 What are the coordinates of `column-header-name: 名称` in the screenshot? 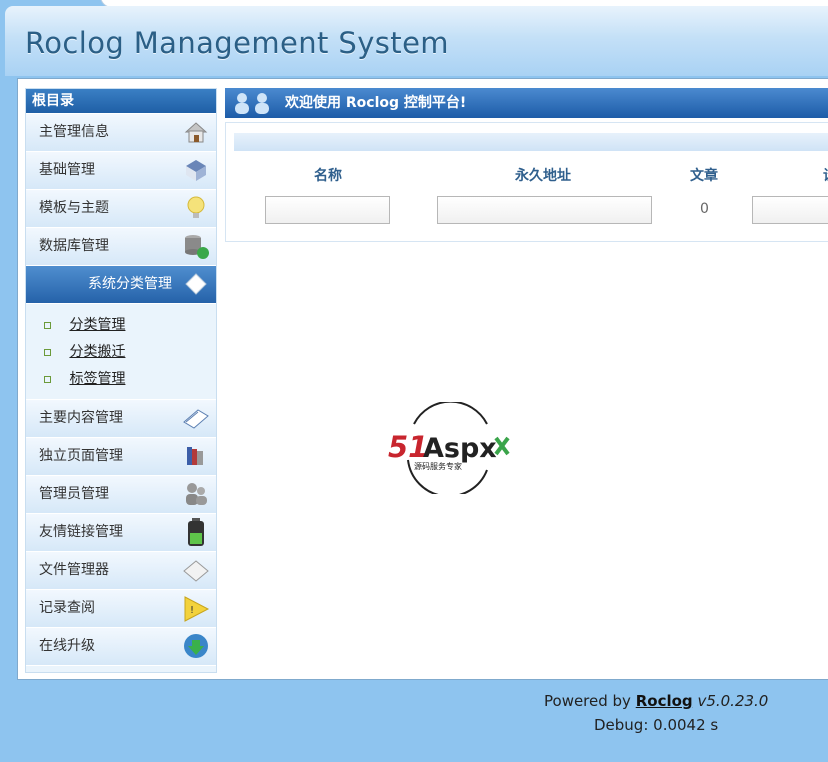 It's located at (328, 176).